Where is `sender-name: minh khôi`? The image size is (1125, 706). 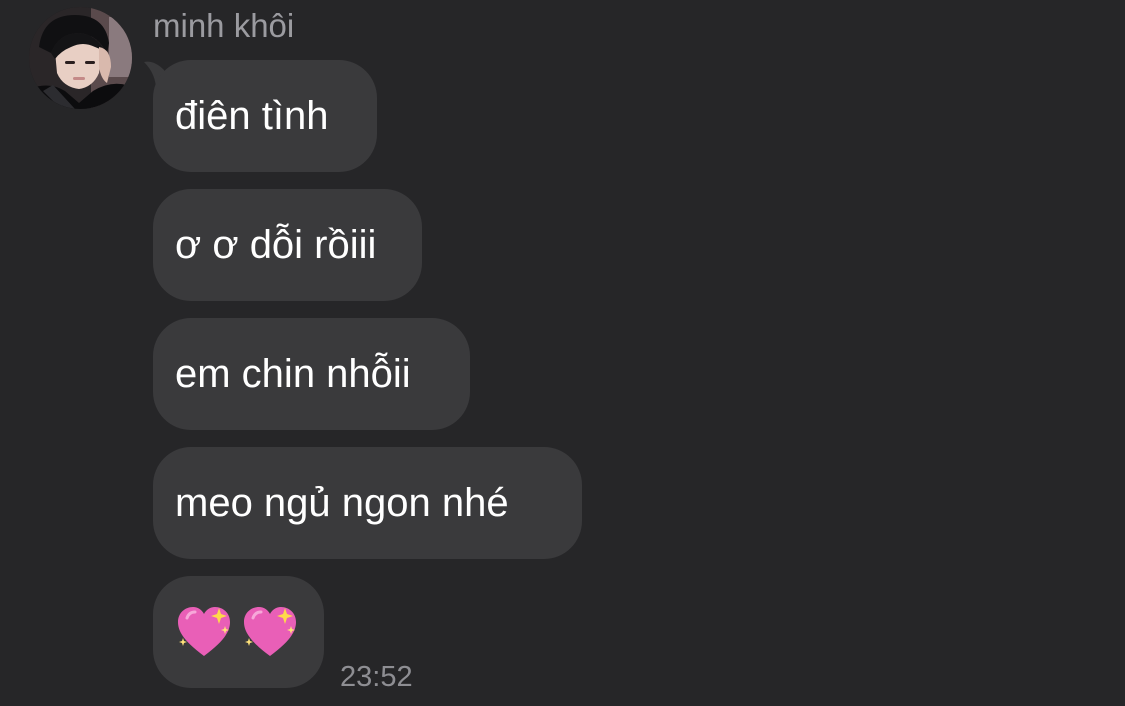
sender-name: minh khôi is located at coordinates (224, 25).